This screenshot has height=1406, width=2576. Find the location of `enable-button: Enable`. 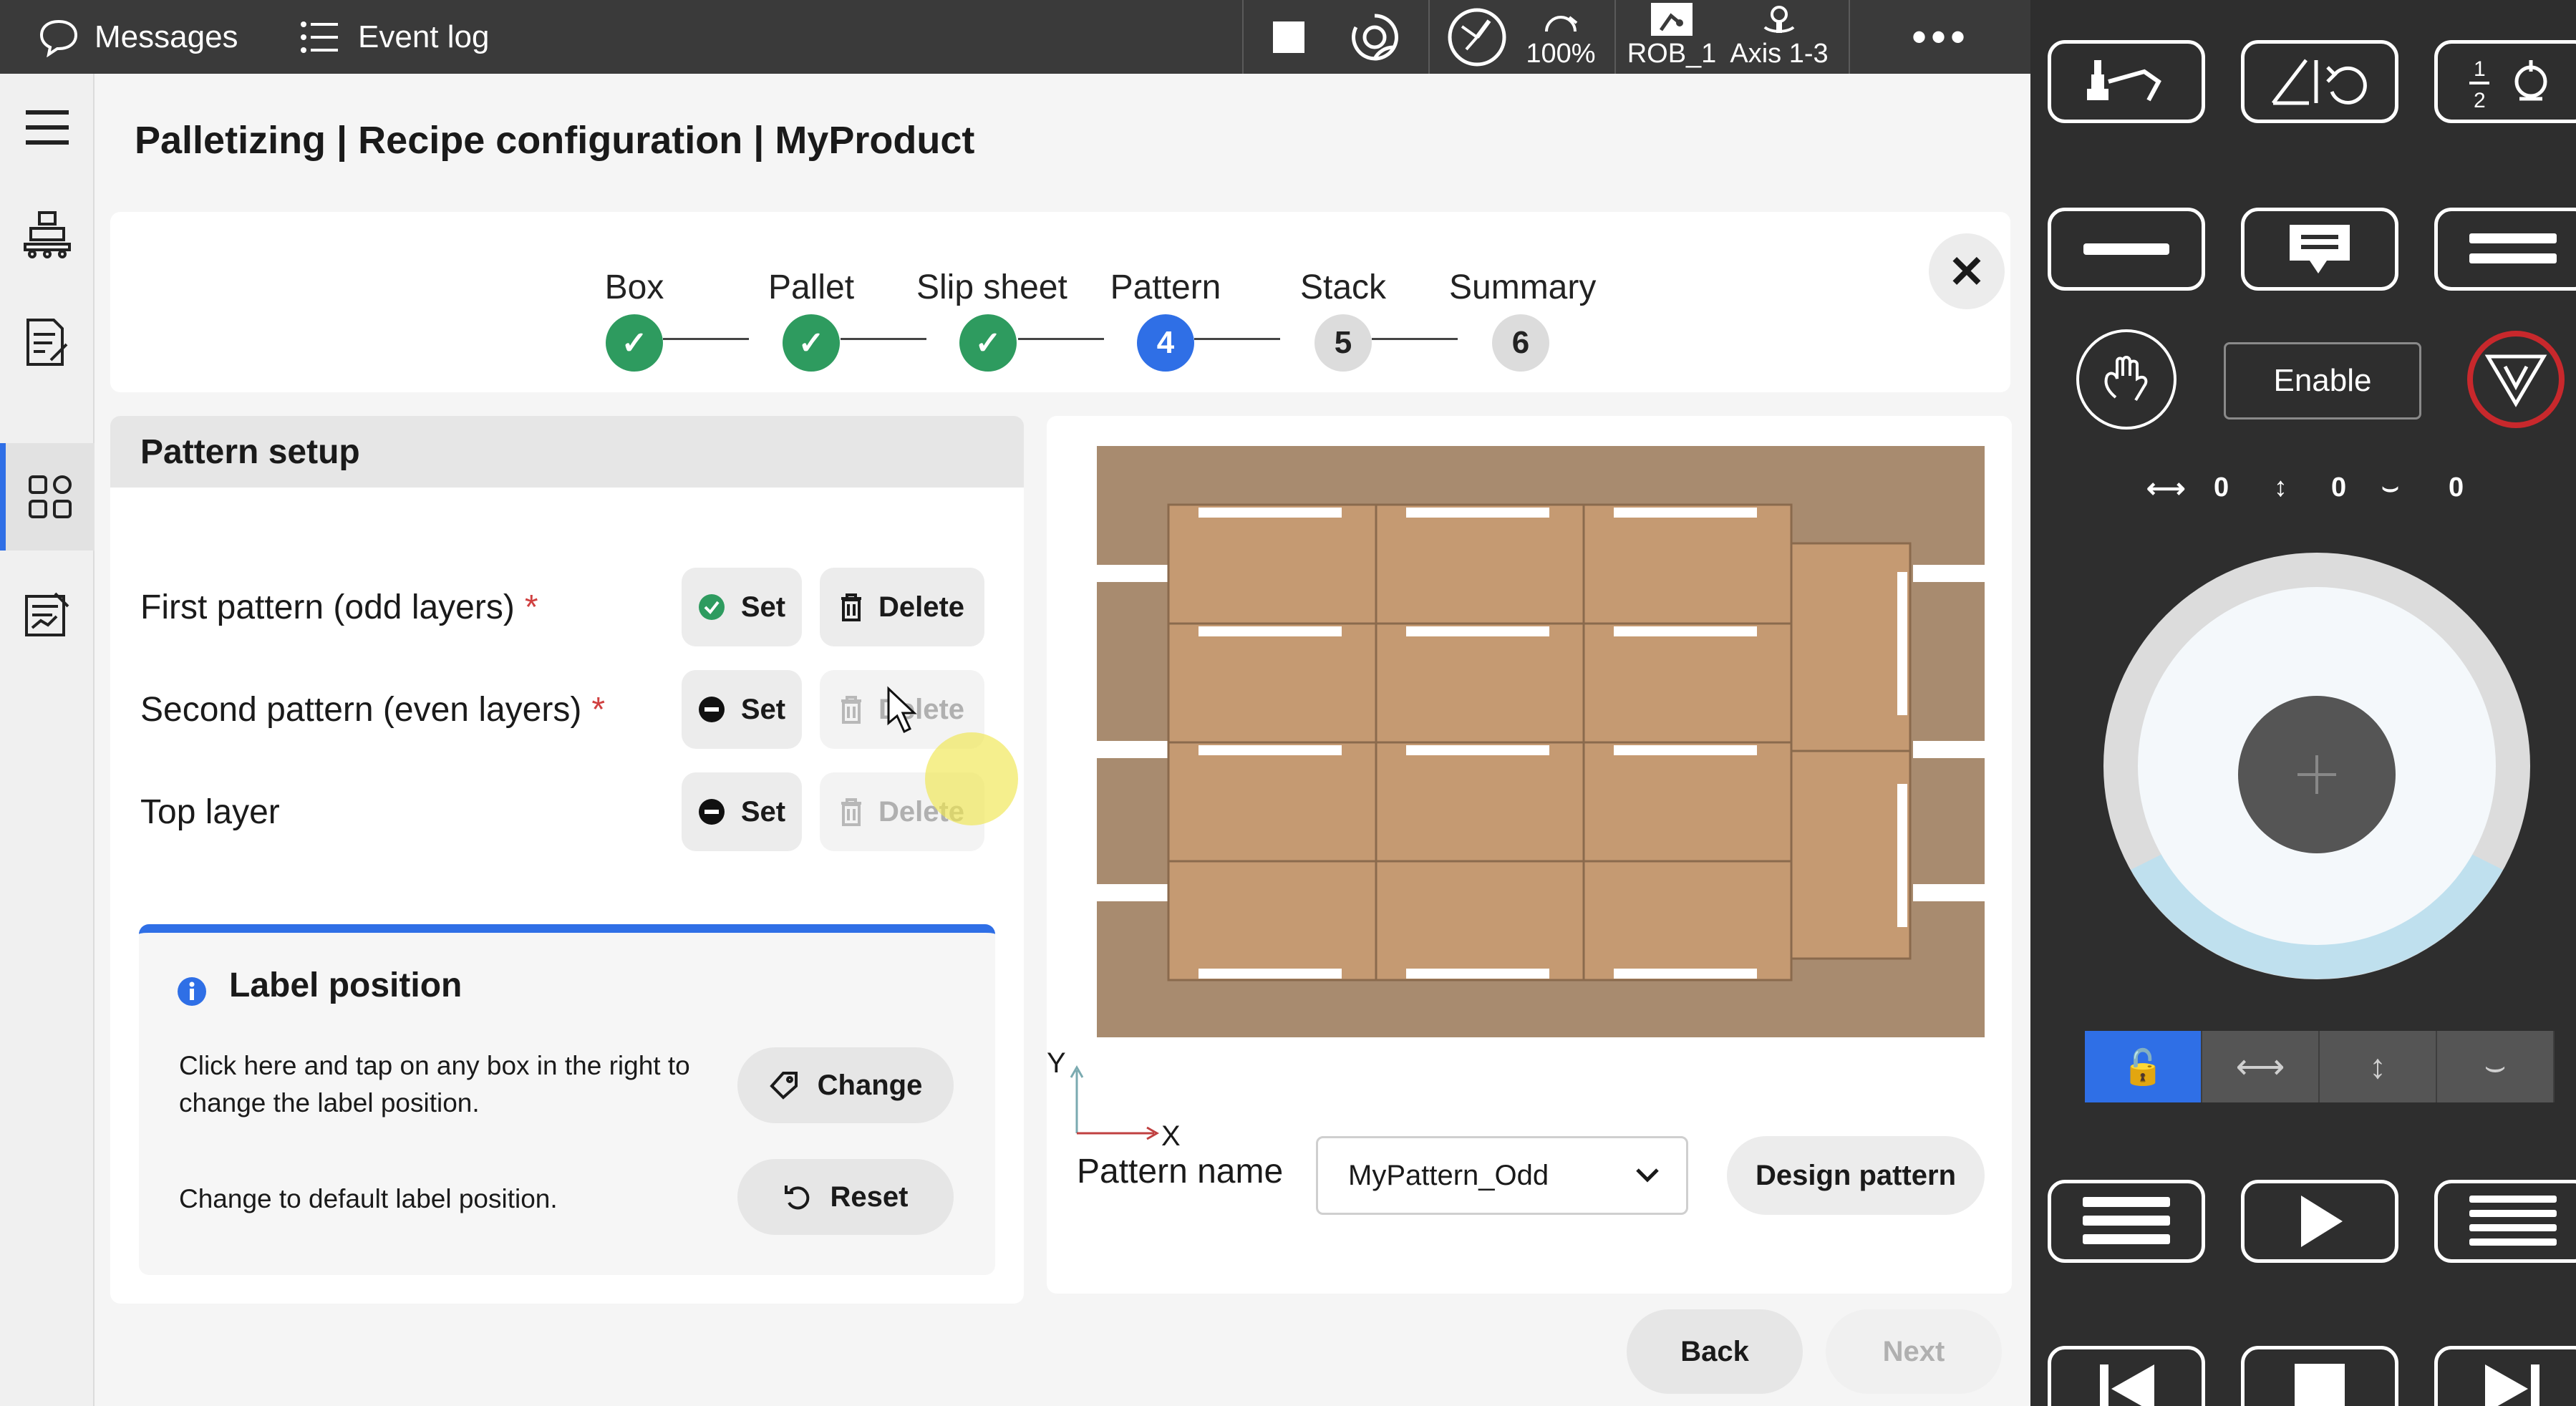

enable-button: Enable is located at coordinates (2323, 381).